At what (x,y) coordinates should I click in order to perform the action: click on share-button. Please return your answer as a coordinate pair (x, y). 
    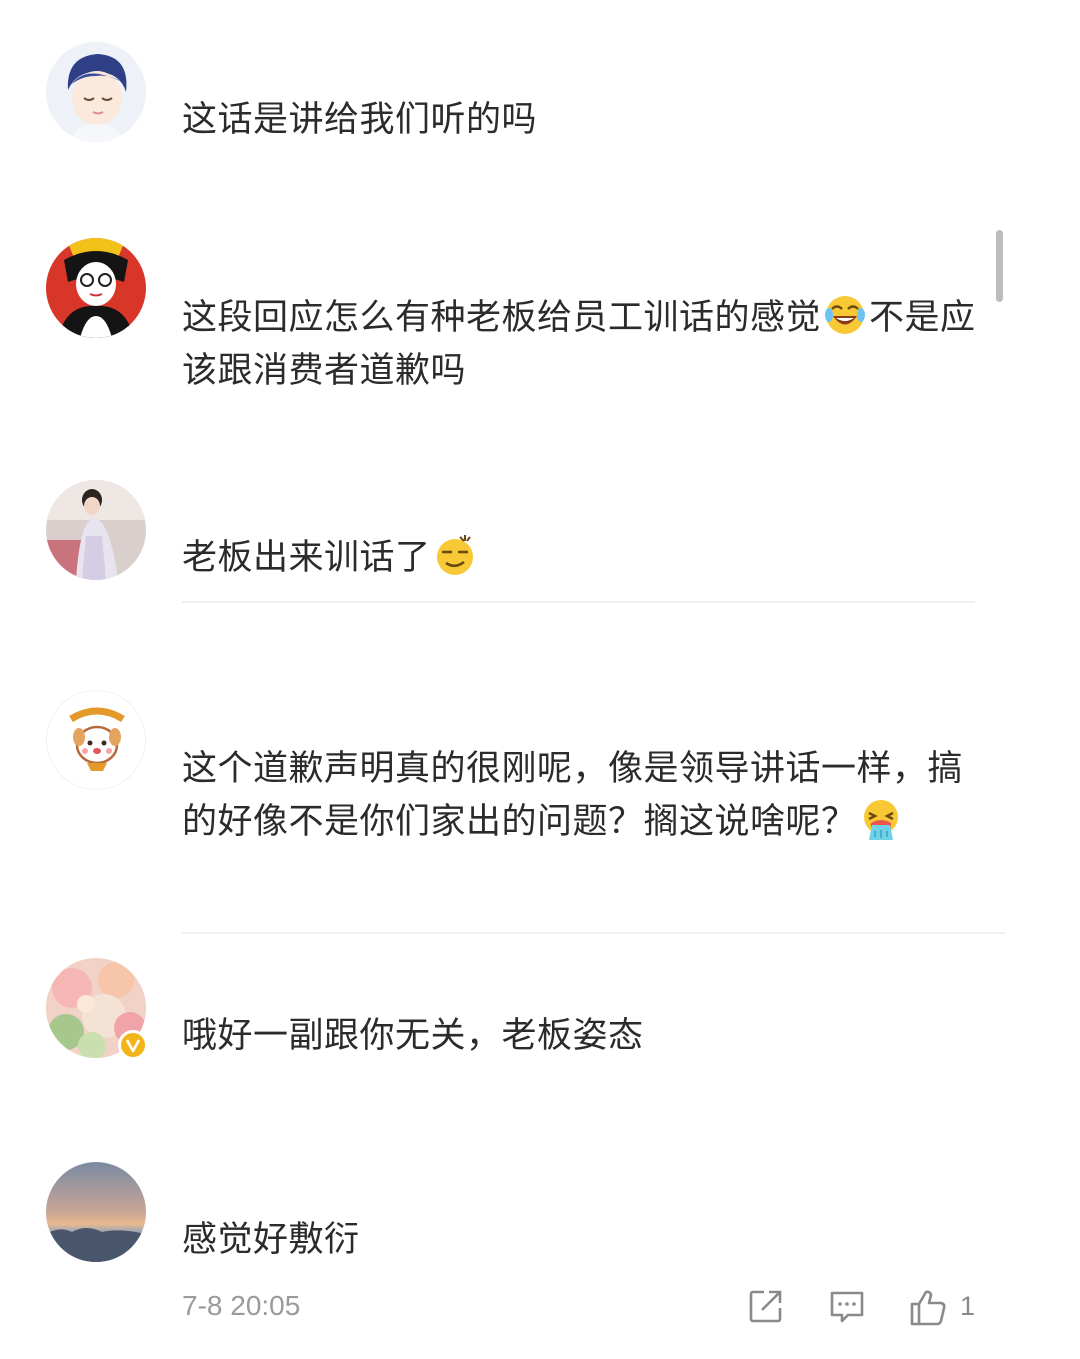
    Looking at the image, I should click on (766, 1308).